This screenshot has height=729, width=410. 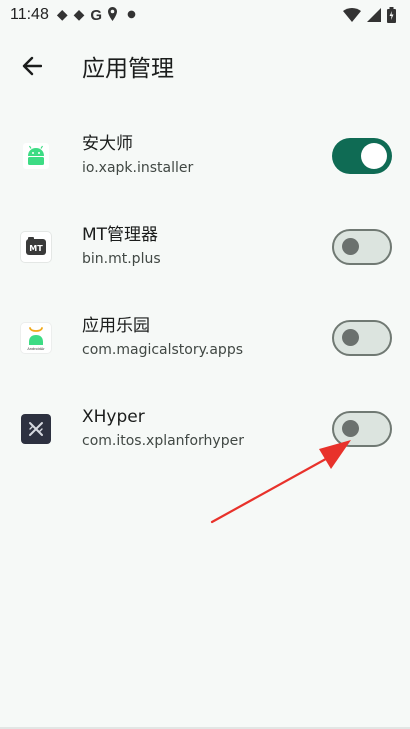 I want to click on back-button, so click(x=32, y=66).